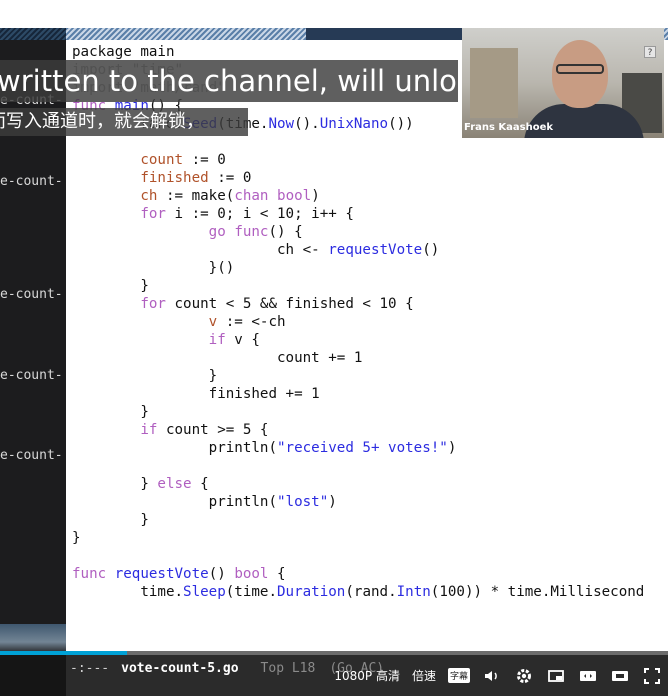 Image resolution: width=668 pixels, height=696 pixels. What do you see at coordinates (33, 639) in the screenshot?
I see `terminal-background-graphic` at bounding box center [33, 639].